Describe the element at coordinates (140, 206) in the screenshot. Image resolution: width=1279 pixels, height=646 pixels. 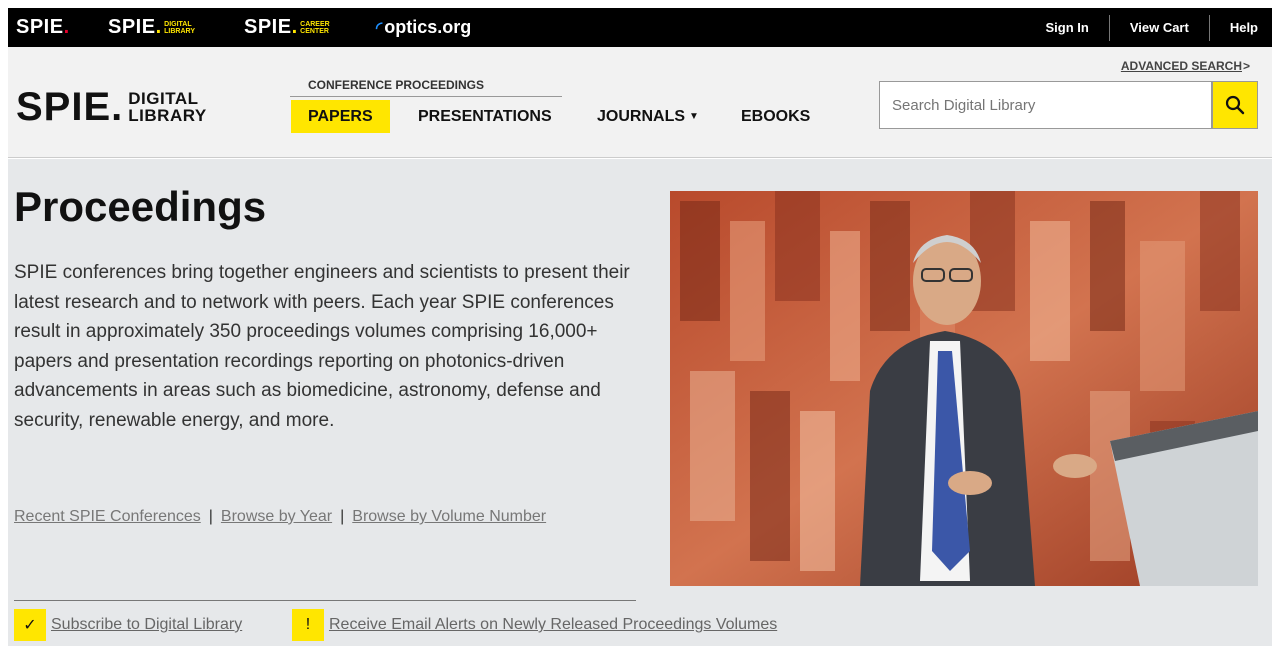
I see `page-title: Proceedings` at that location.